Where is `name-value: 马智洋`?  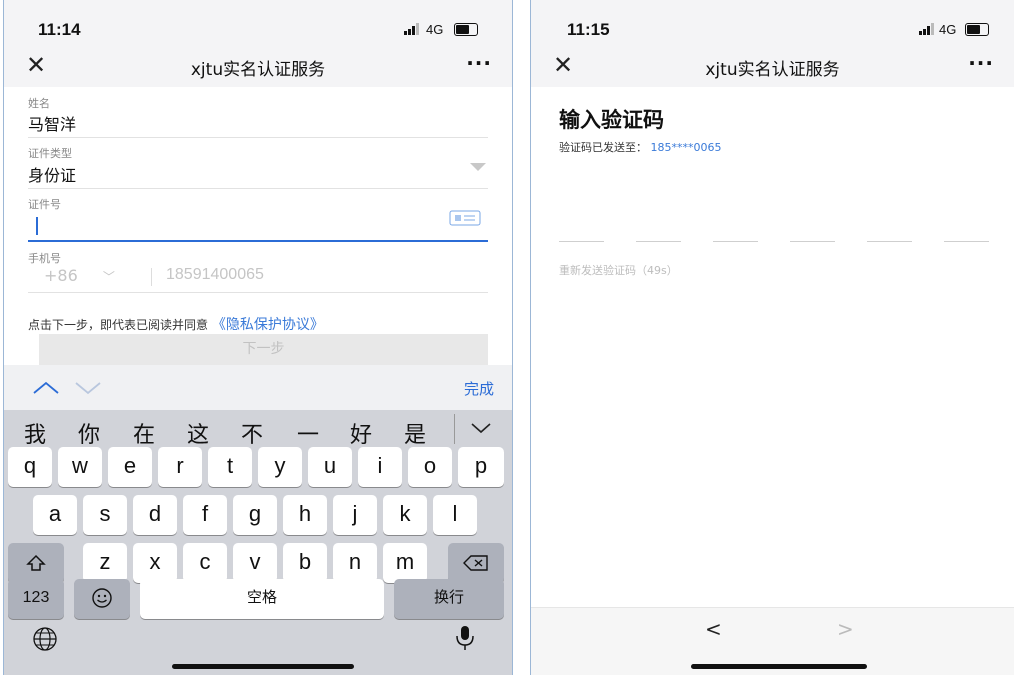 name-value: 马智洋 is located at coordinates (52, 124).